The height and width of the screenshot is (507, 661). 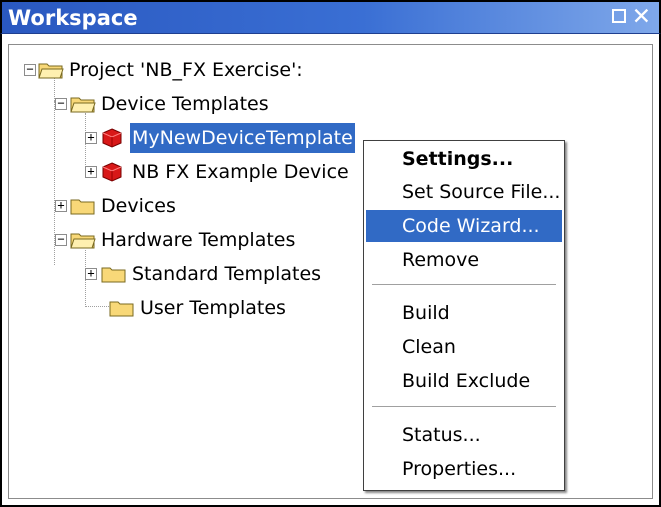 I want to click on tree-label: NB FX Example Device, so click(x=240, y=172).